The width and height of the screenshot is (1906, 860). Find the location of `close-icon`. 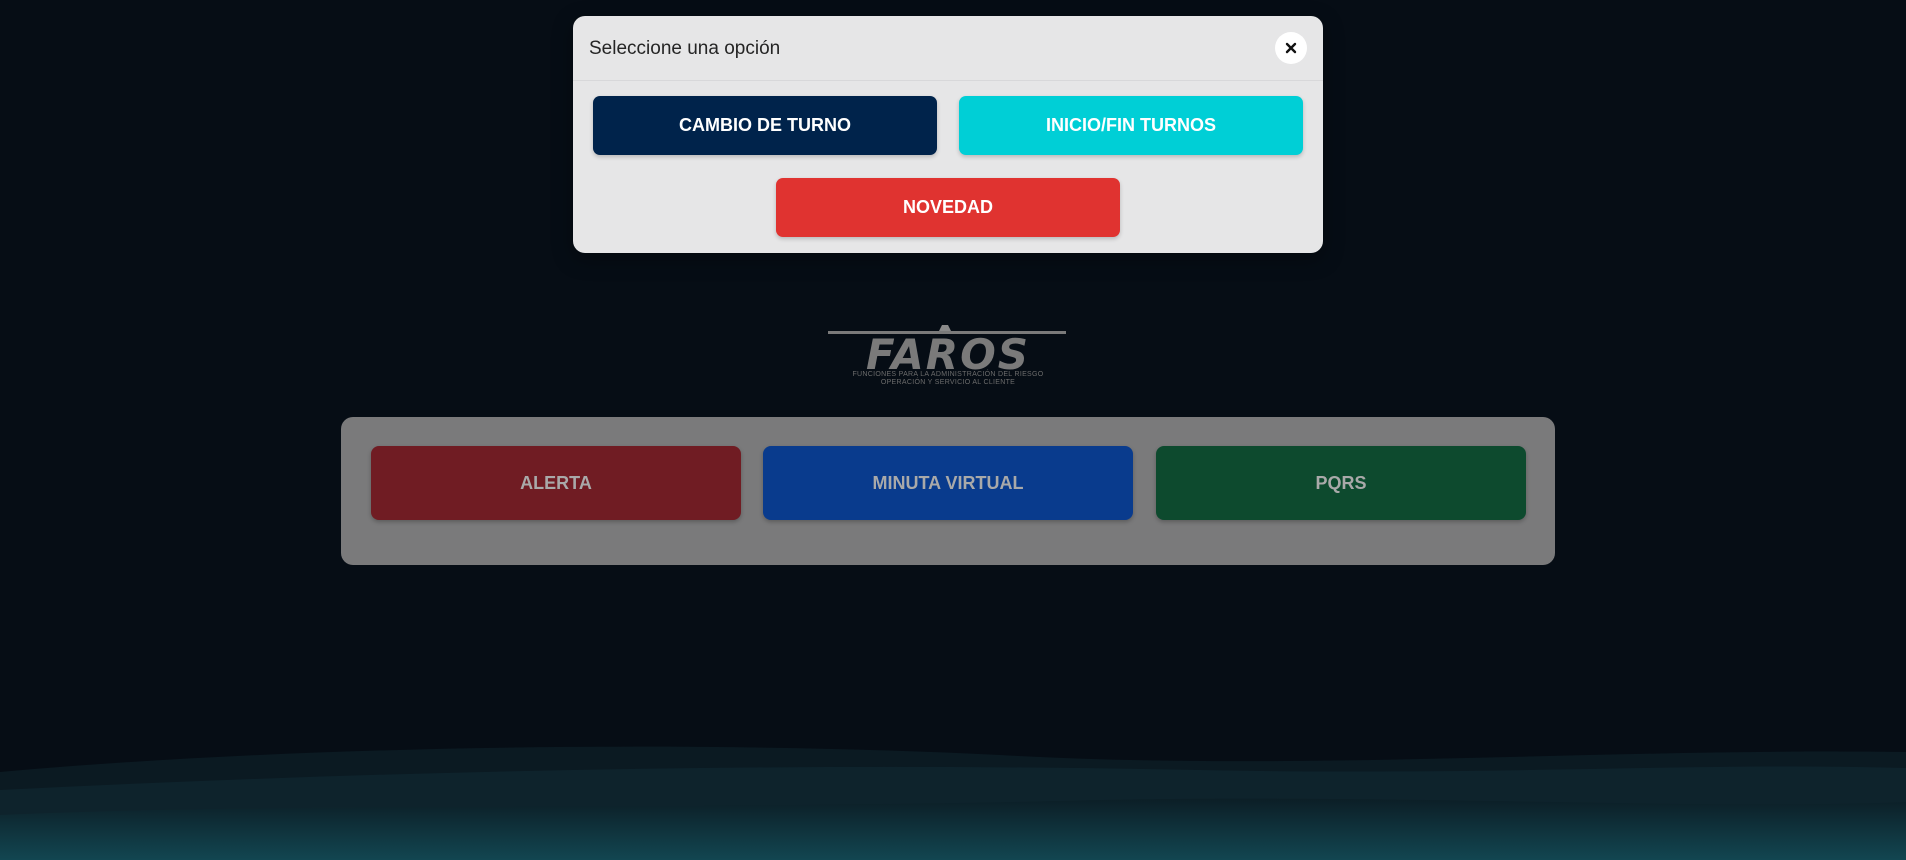

close-icon is located at coordinates (1291, 48).